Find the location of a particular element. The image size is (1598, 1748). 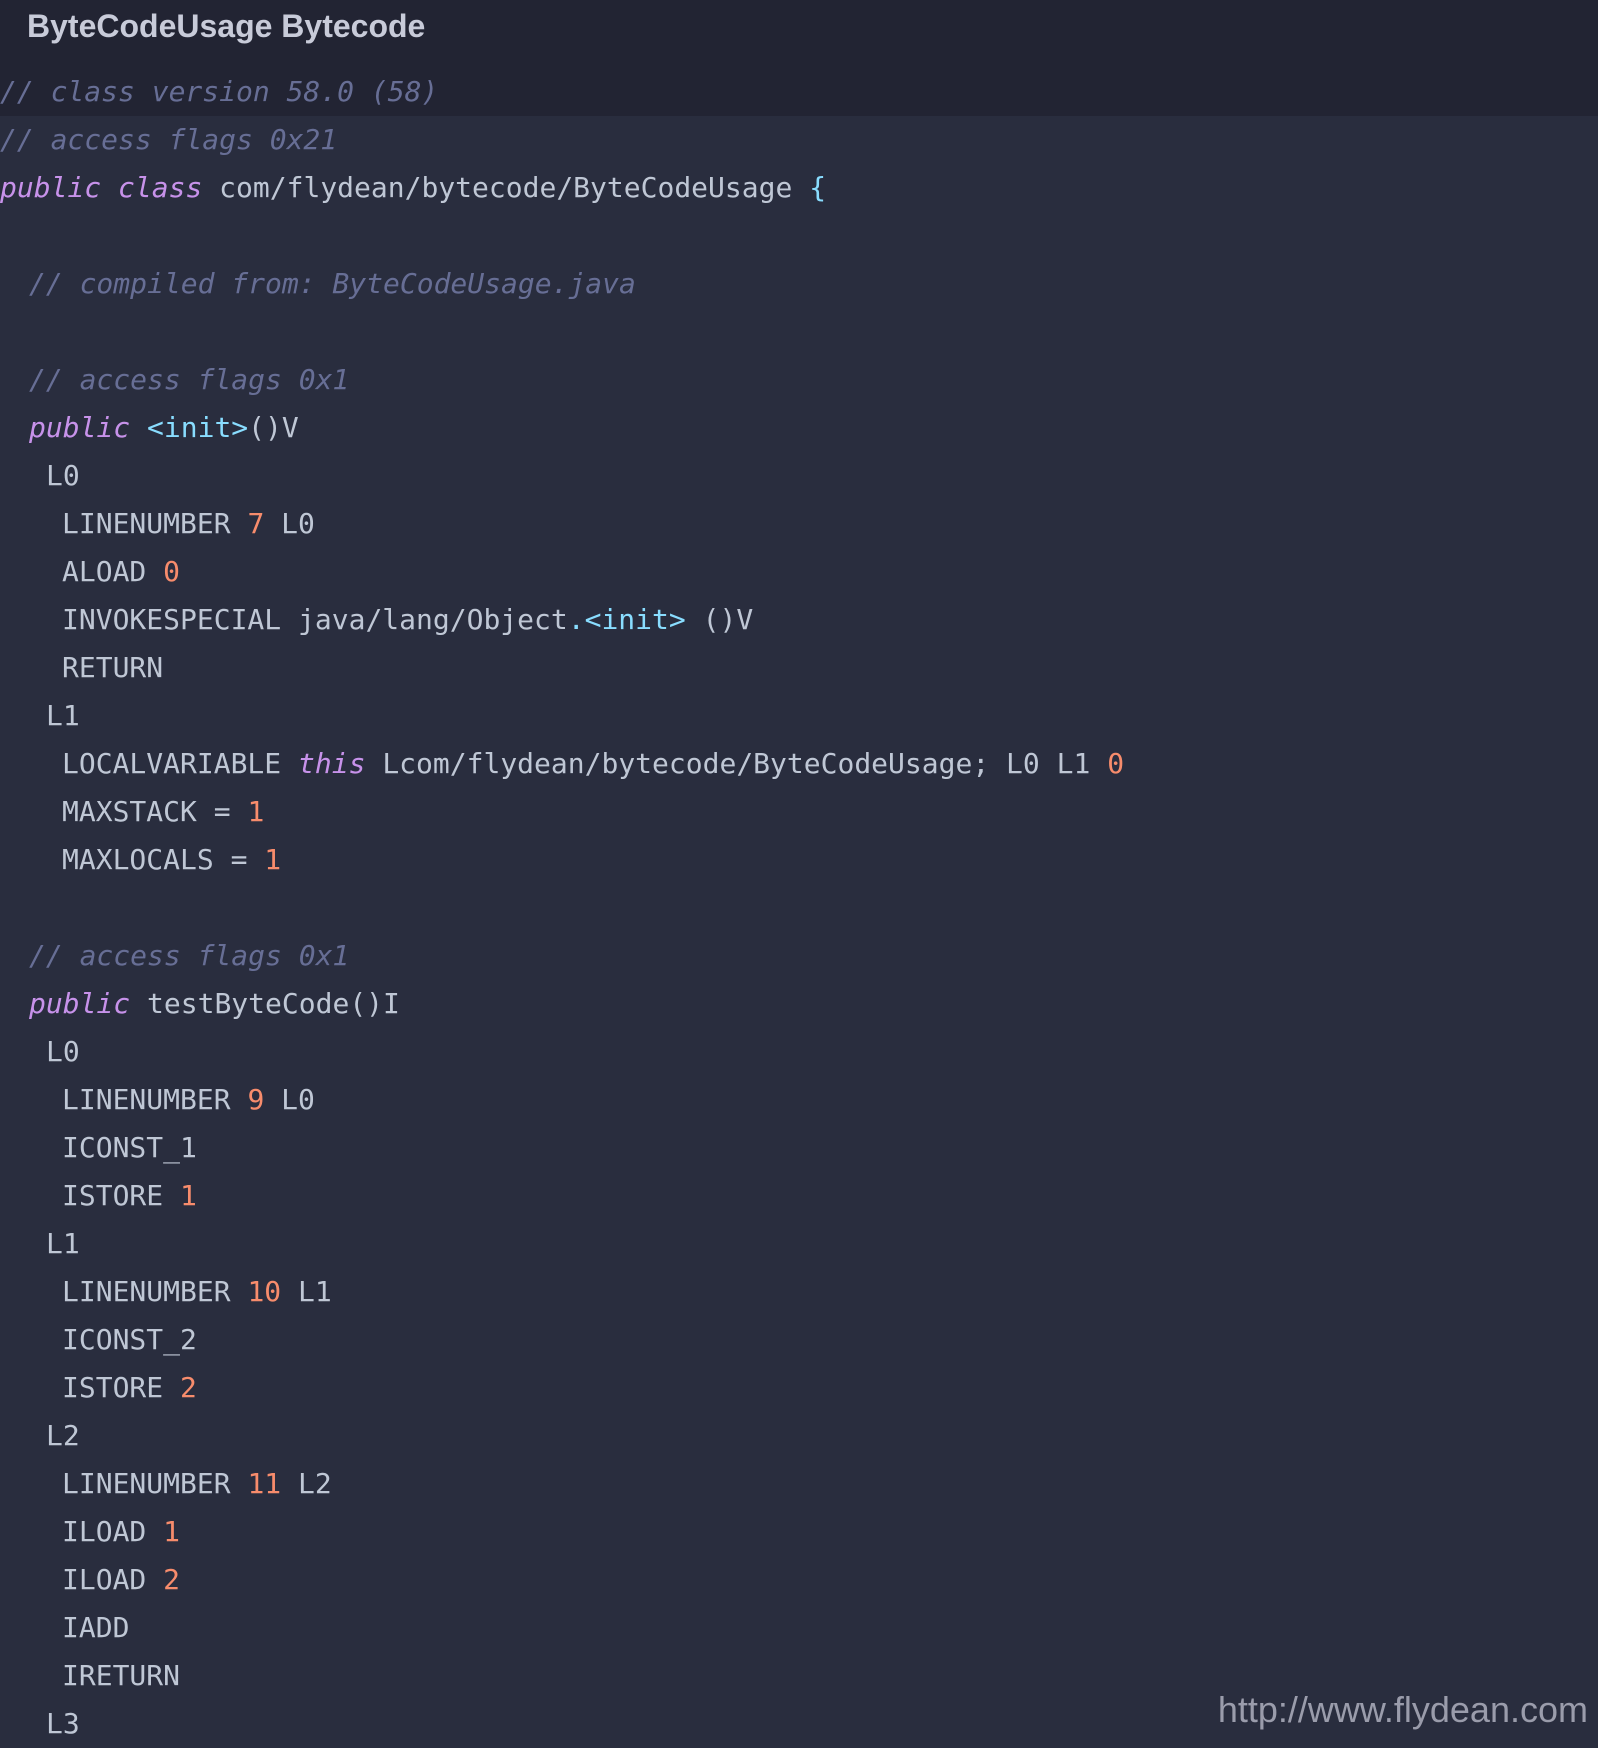

open-brace: { is located at coordinates (818, 187).